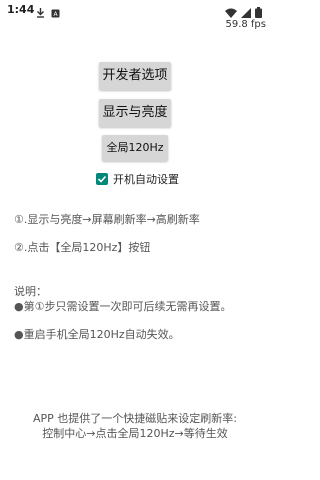 The width and height of the screenshot is (320, 480). What do you see at coordinates (135, 9) in the screenshot?
I see `status-bar: 1:44 A` at bounding box center [135, 9].